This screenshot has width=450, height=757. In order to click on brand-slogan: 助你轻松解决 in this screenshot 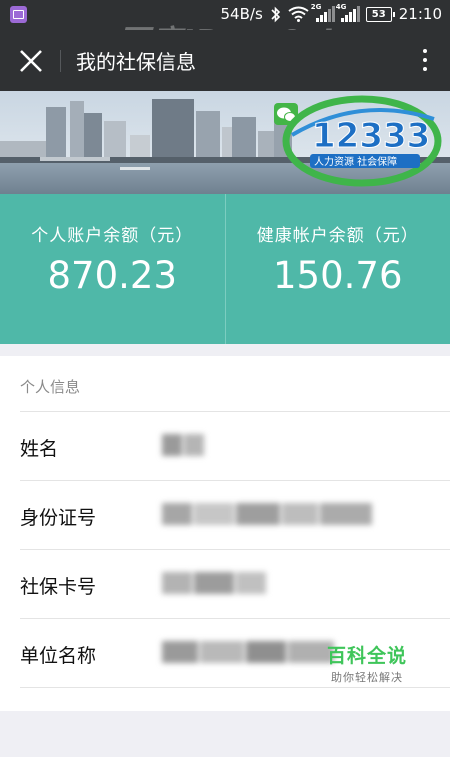, I will do `click(367, 677)`.